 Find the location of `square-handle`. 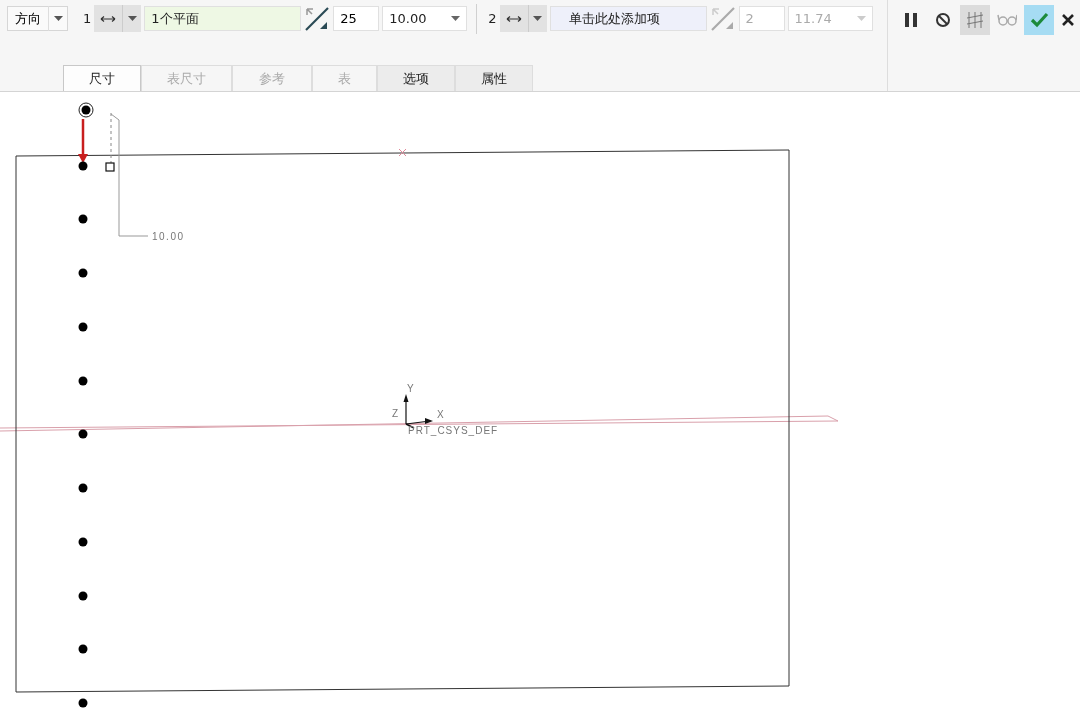

square-handle is located at coordinates (110, 167).